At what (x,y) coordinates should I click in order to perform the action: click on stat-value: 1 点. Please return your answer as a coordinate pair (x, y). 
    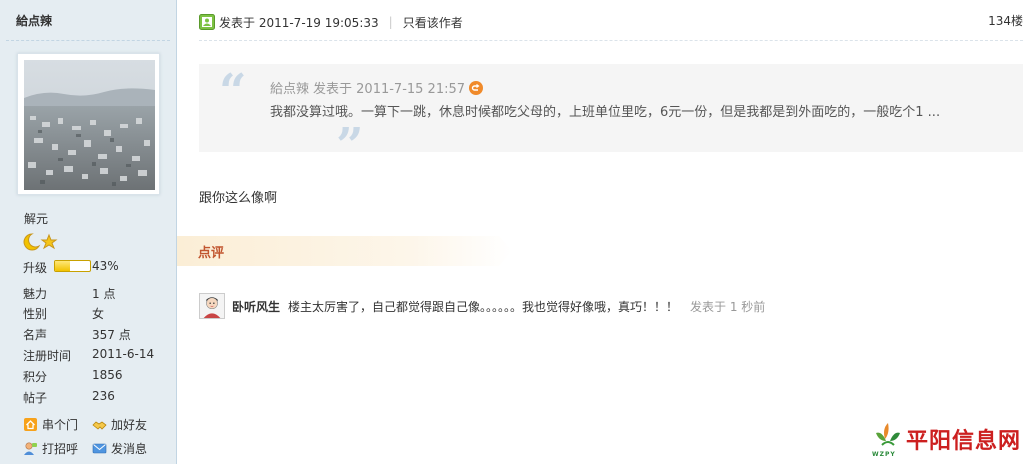
    Looking at the image, I should click on (104, 294).